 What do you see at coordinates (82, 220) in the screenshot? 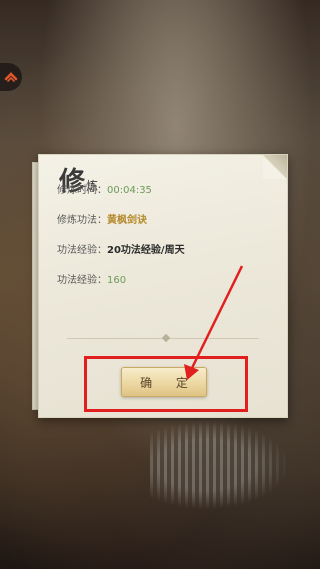
I see `cultivation-method-label: 修炼功法：` at bounding box center [82, 220].